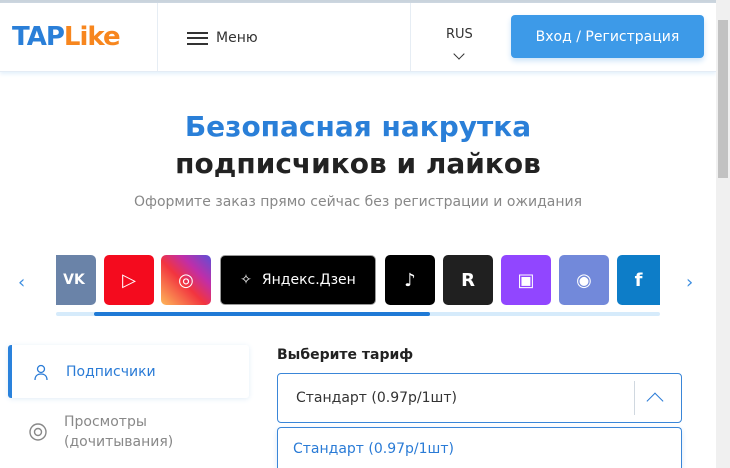 The image size is (730, 468). What do you see at coordinates (246, 280) in the screenshot?
I see `zen-star-icon: ✧` at bounding box center [246, 280].